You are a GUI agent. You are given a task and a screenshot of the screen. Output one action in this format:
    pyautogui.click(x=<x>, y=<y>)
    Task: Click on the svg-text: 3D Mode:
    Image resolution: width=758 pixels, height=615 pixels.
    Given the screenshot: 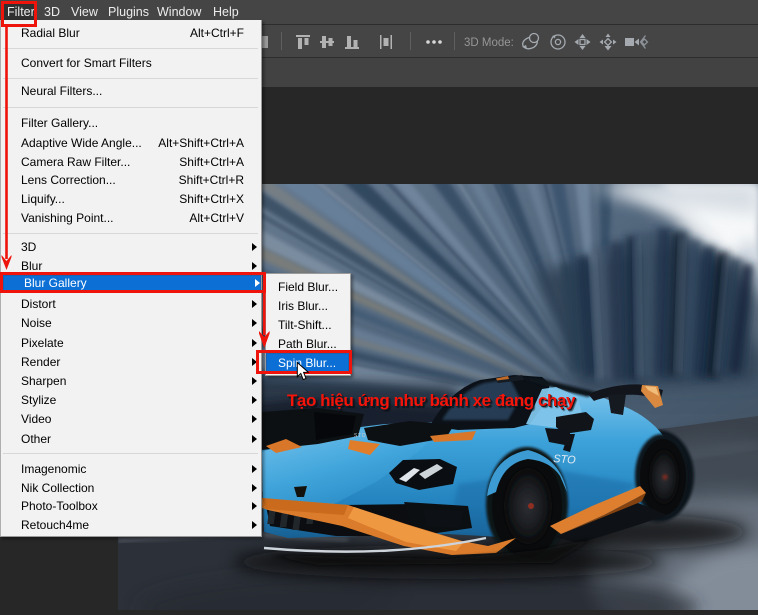 What is the action you would take?
    pyautogui.click(x=489, y=43)
    